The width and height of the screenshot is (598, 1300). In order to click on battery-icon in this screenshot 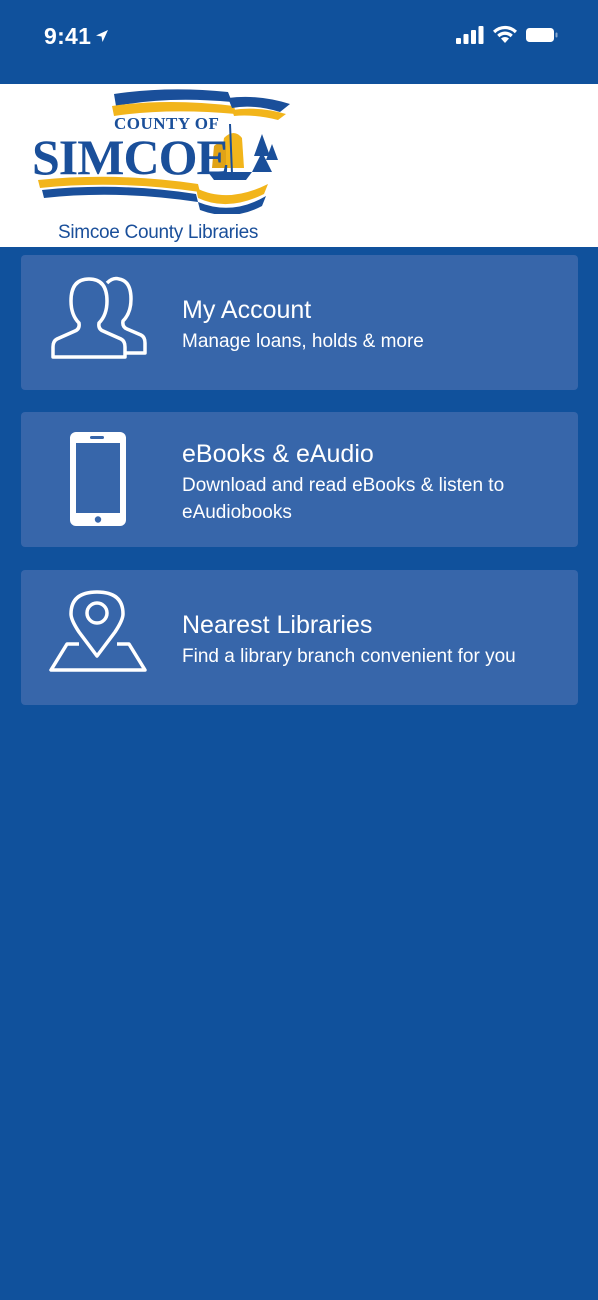, I will do `click(542, 37)`.